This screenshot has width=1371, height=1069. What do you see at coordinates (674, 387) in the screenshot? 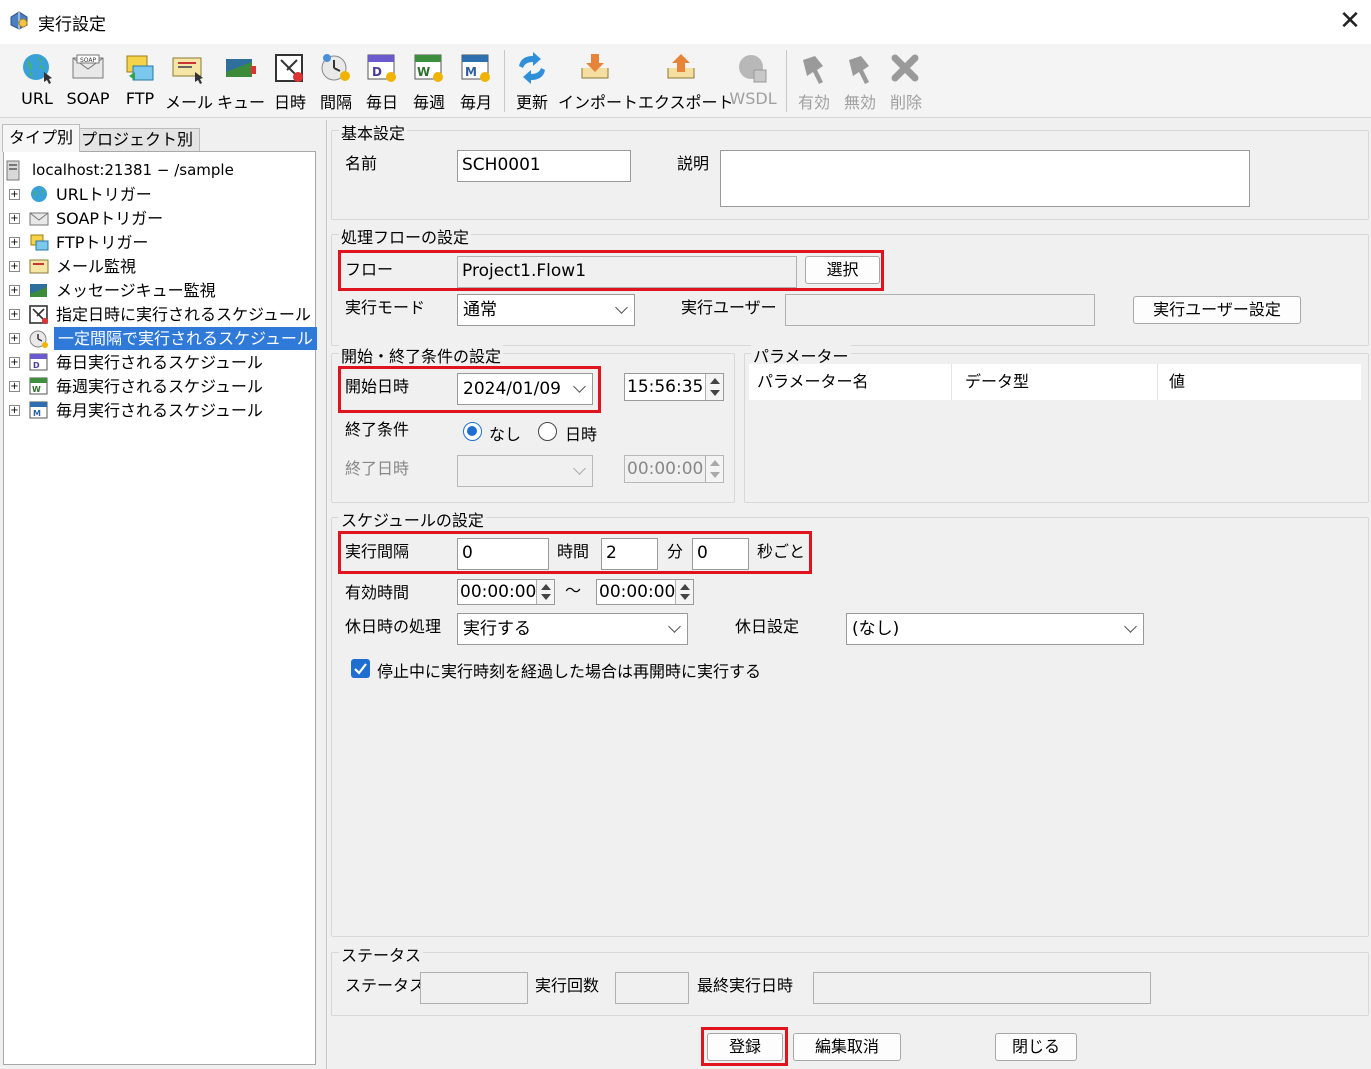
I see `start-time-spinner: 15:56:35` at bounding box center [674, 387].